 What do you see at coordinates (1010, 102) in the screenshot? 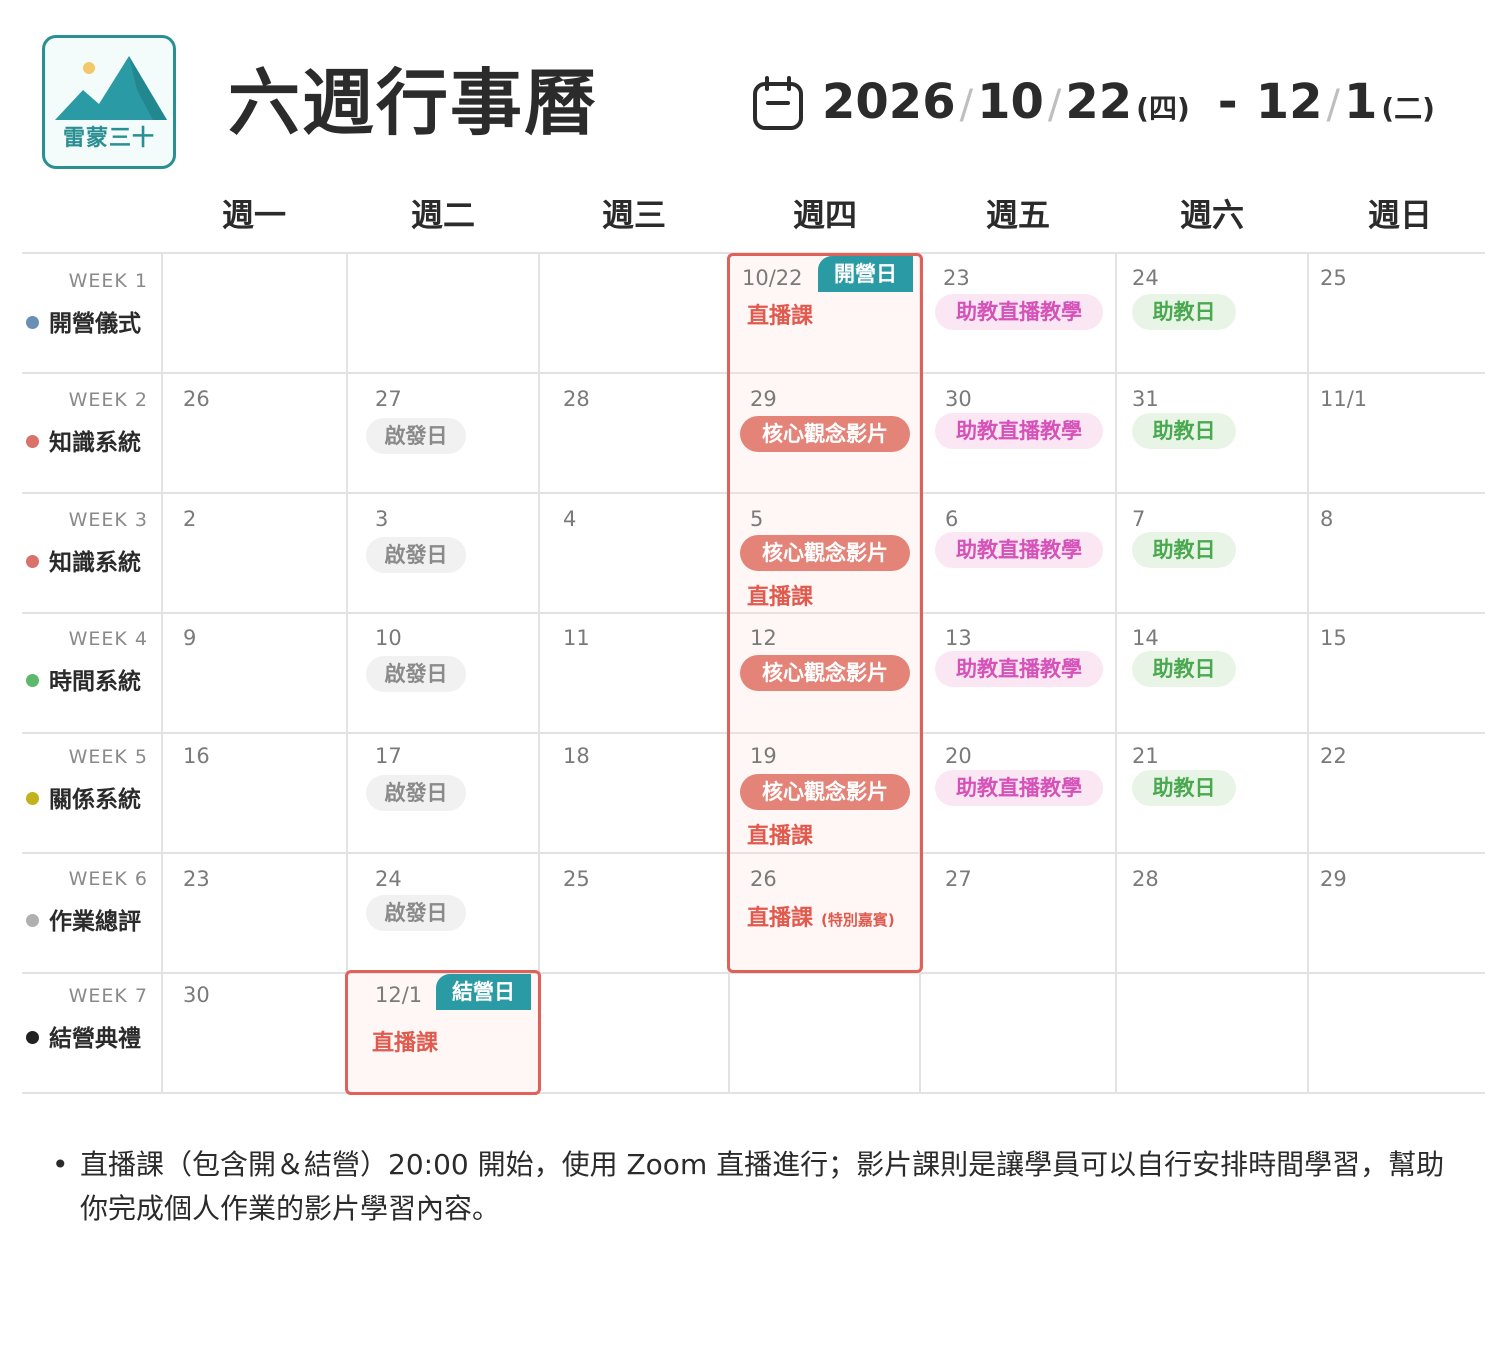
I see `start-month: 10` at bounding box center [1010, 102].